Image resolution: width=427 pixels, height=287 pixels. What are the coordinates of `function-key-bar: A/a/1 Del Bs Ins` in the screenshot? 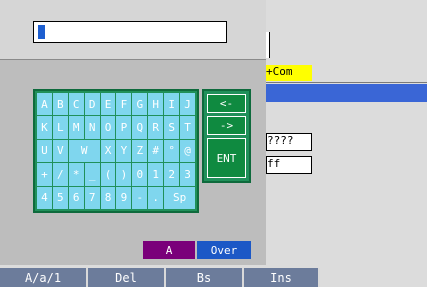 It's located at (213, 277).